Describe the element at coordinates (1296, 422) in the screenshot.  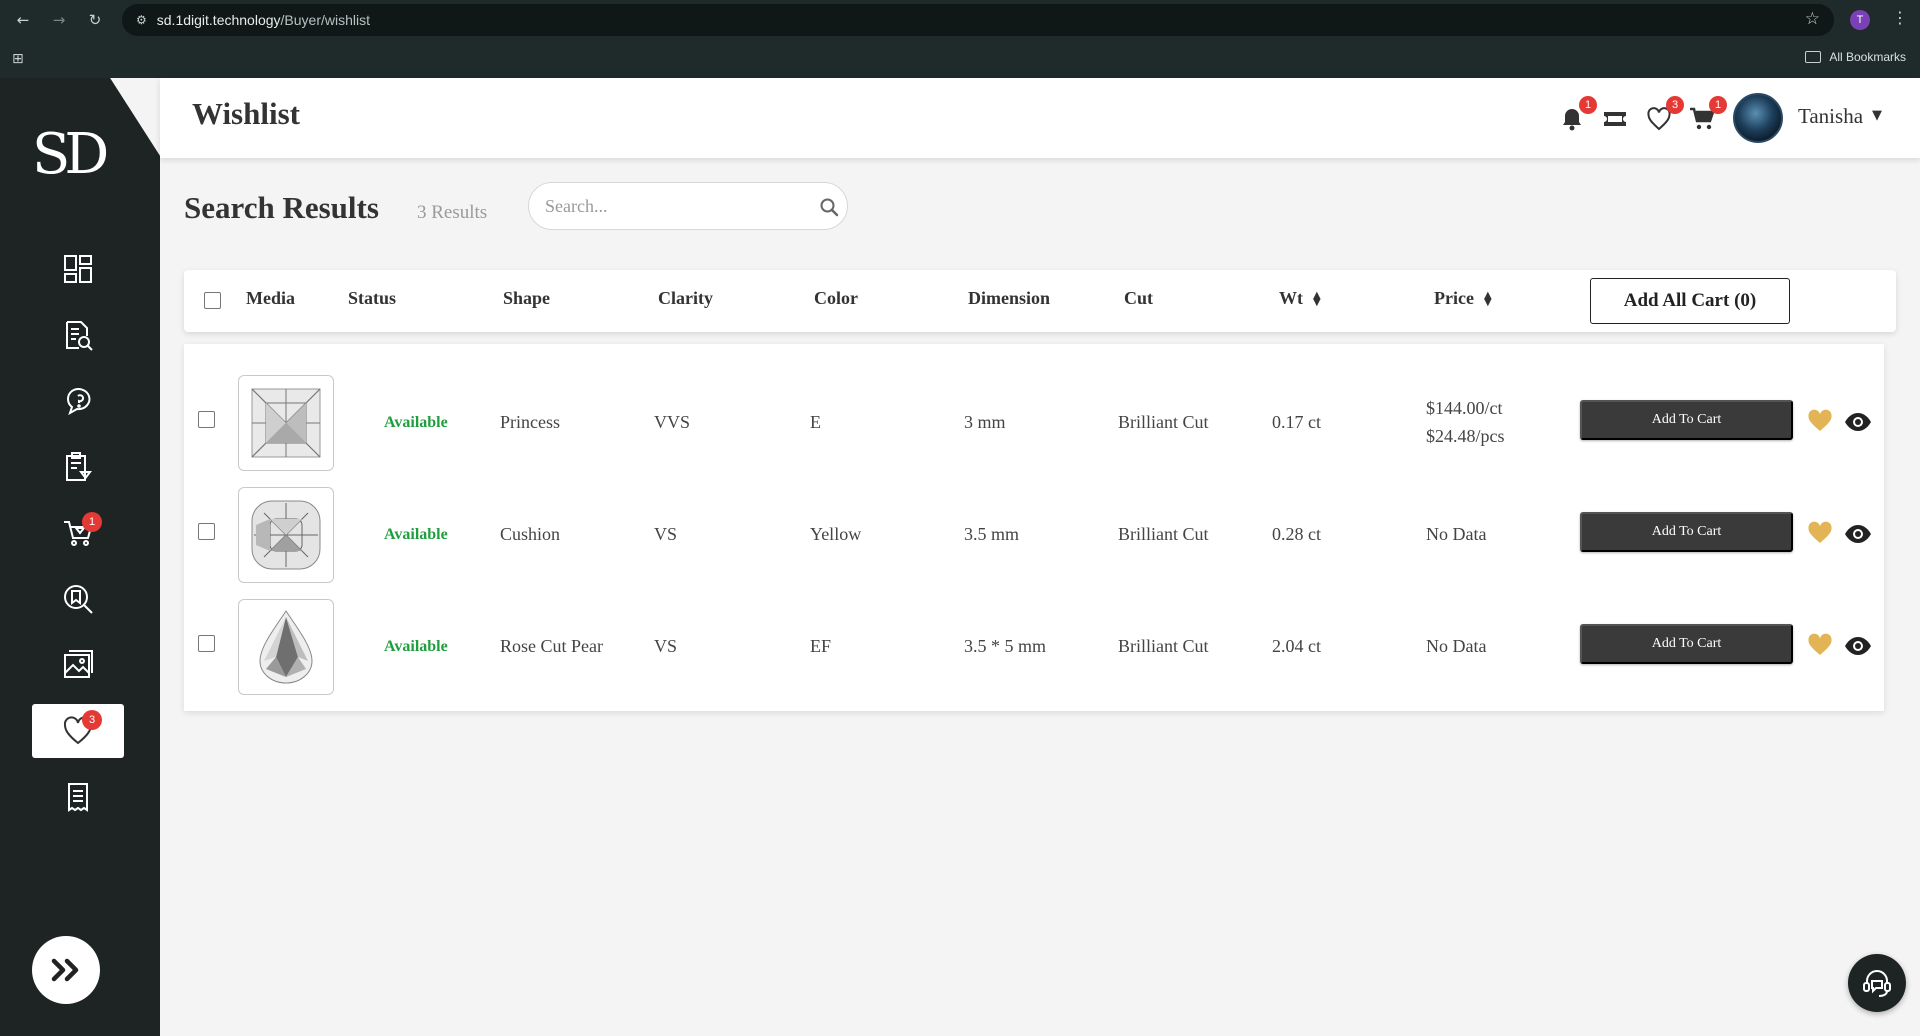
I see `wt-cell: 0.17 ct` at that location.